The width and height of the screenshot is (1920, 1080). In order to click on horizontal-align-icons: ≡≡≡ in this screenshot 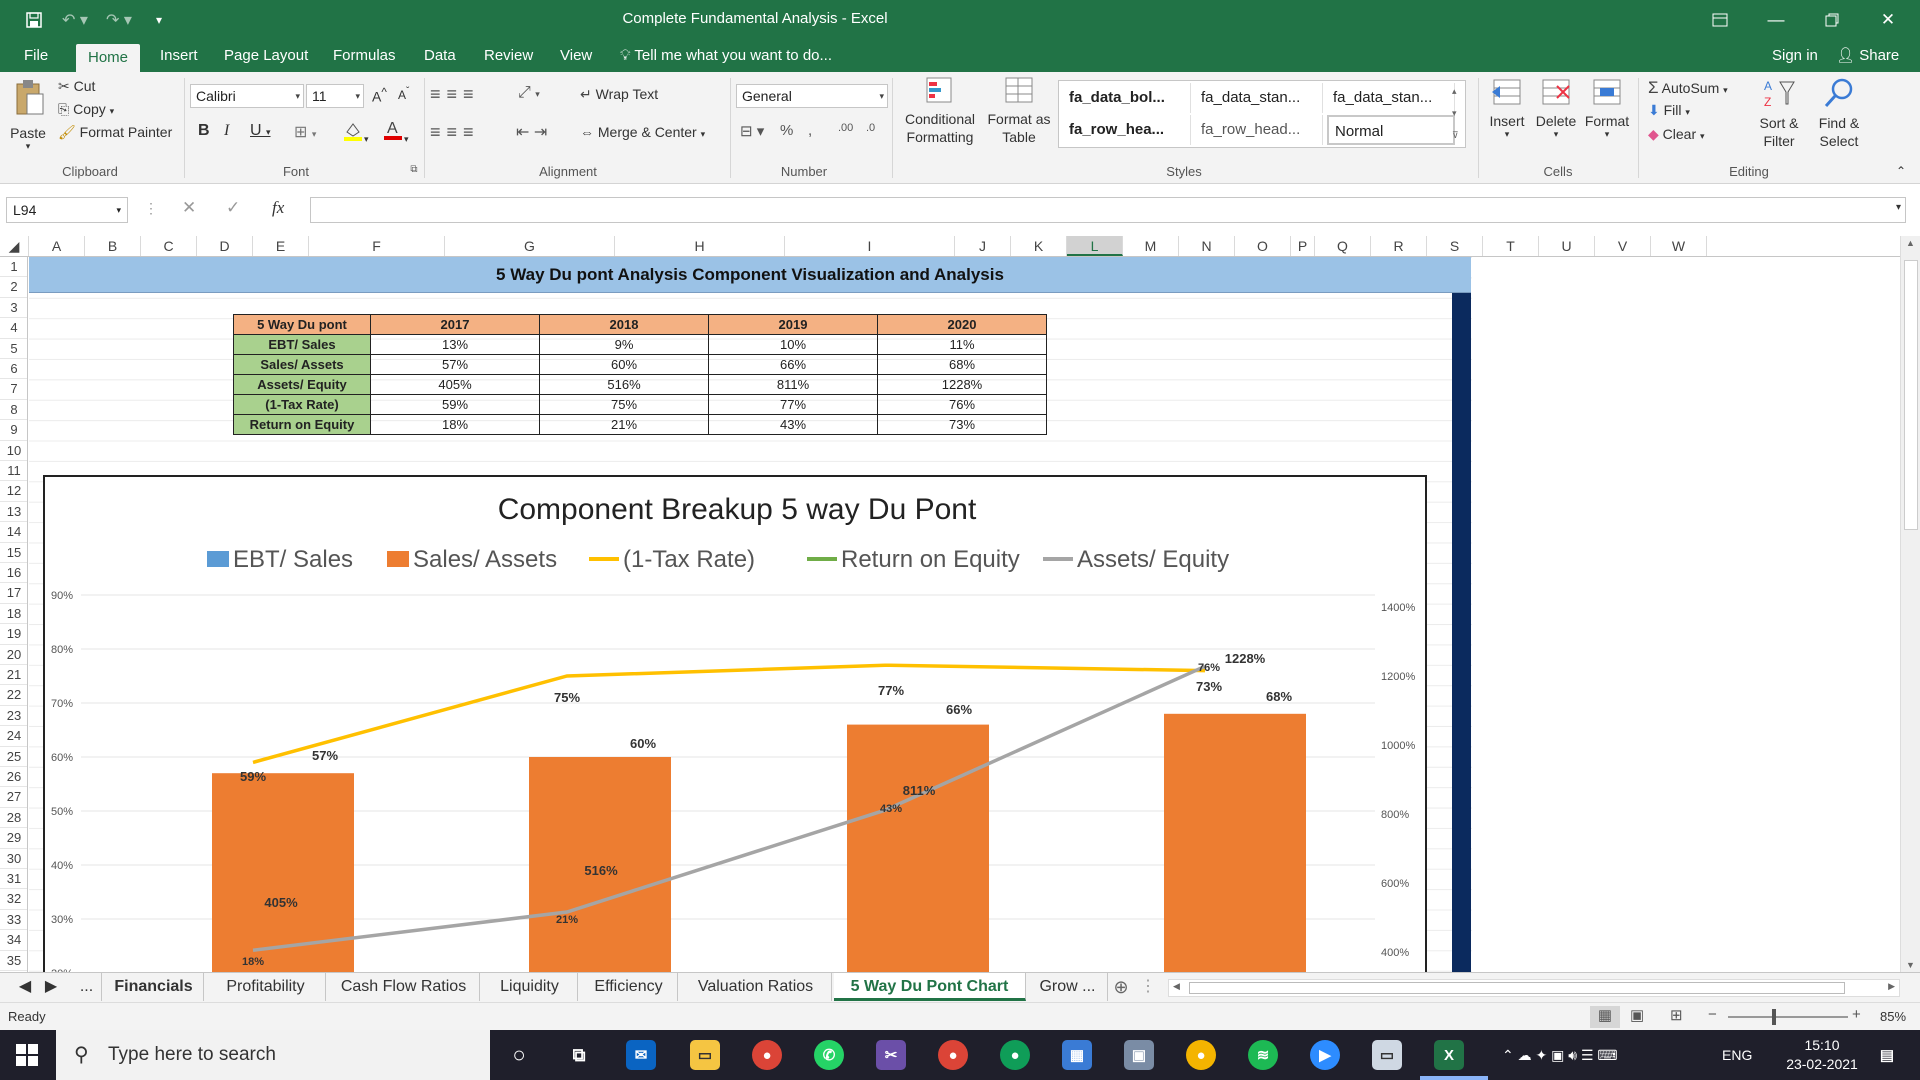, I will do `click(455, 132)`.